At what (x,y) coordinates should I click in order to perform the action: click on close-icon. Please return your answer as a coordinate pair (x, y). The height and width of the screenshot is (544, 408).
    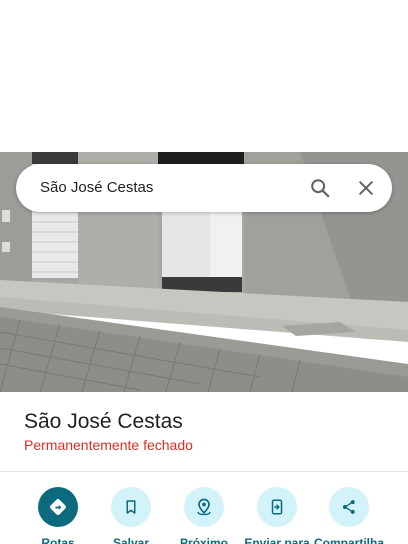
    Looking at the image, I should click on (366, 188).